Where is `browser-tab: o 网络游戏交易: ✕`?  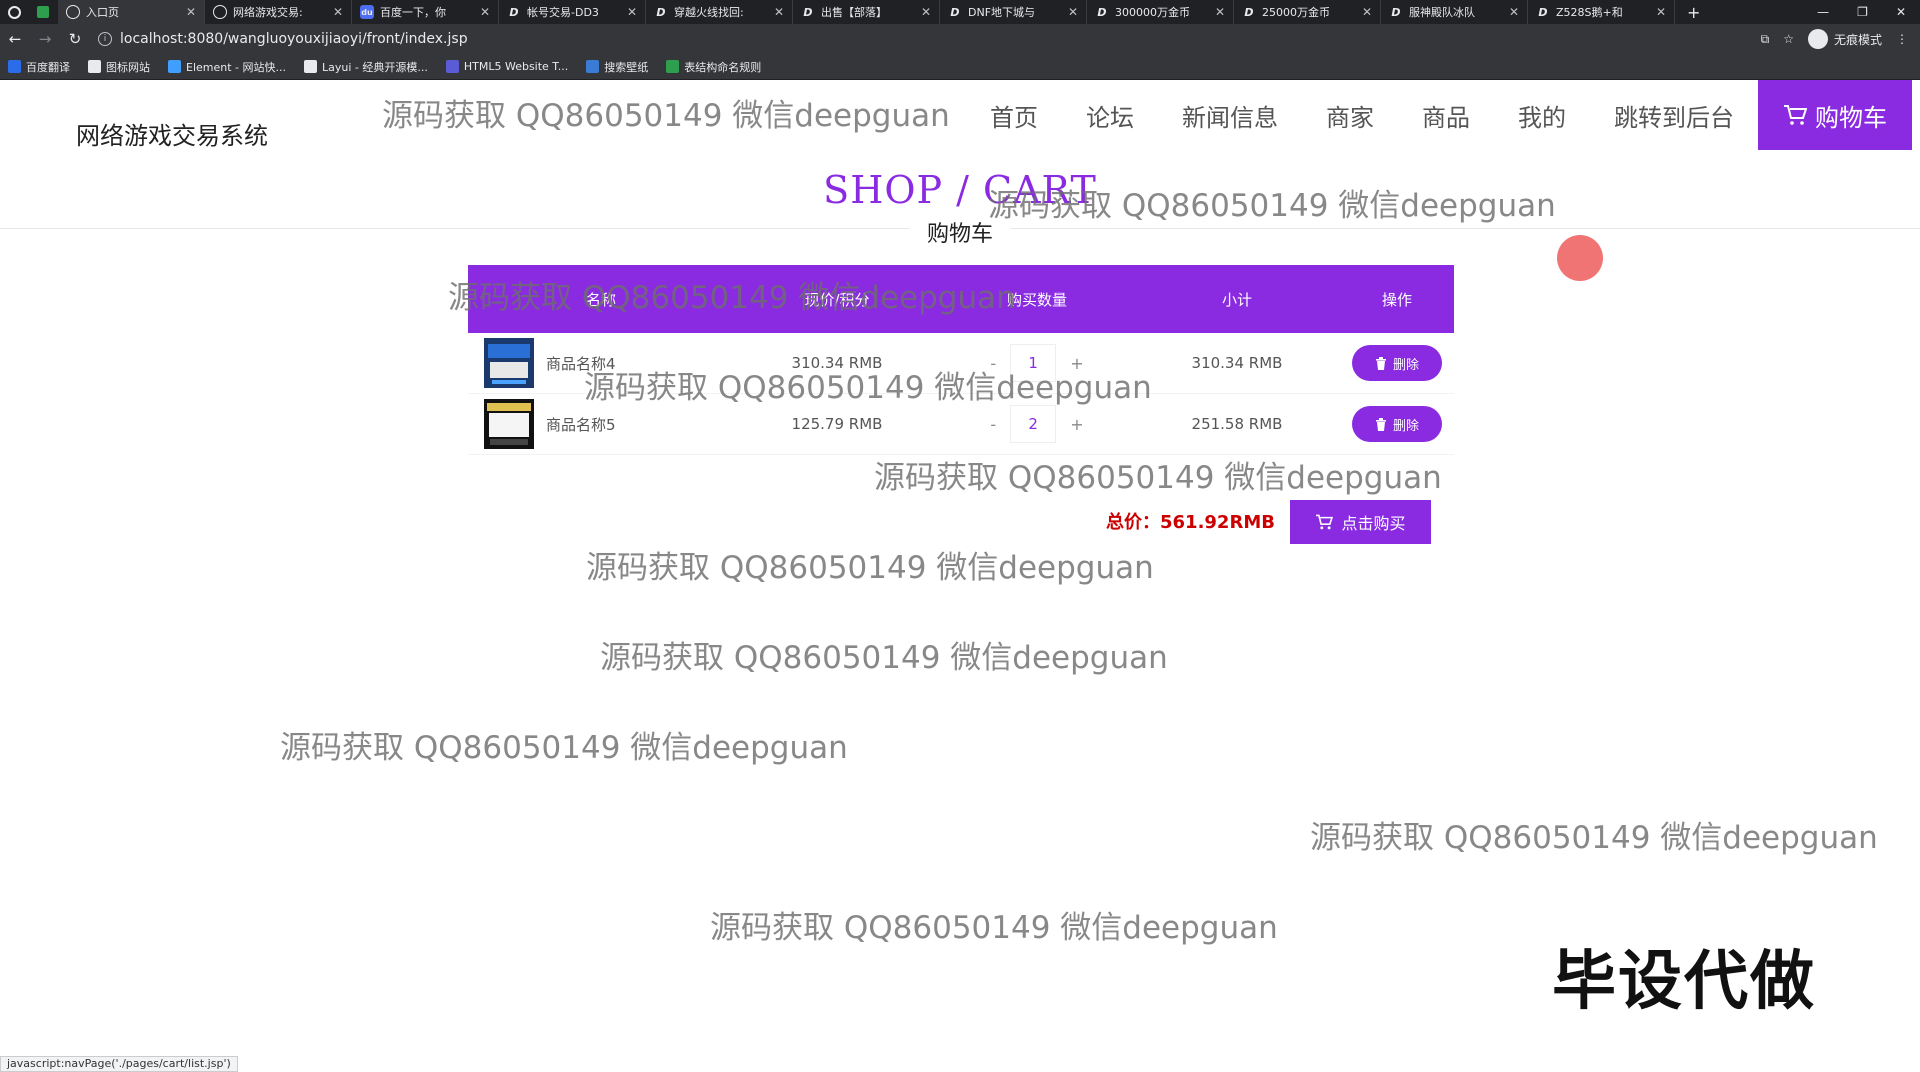 browser-tab: o 网络游戏交易: ✕ is located at coordinates (278, 12).